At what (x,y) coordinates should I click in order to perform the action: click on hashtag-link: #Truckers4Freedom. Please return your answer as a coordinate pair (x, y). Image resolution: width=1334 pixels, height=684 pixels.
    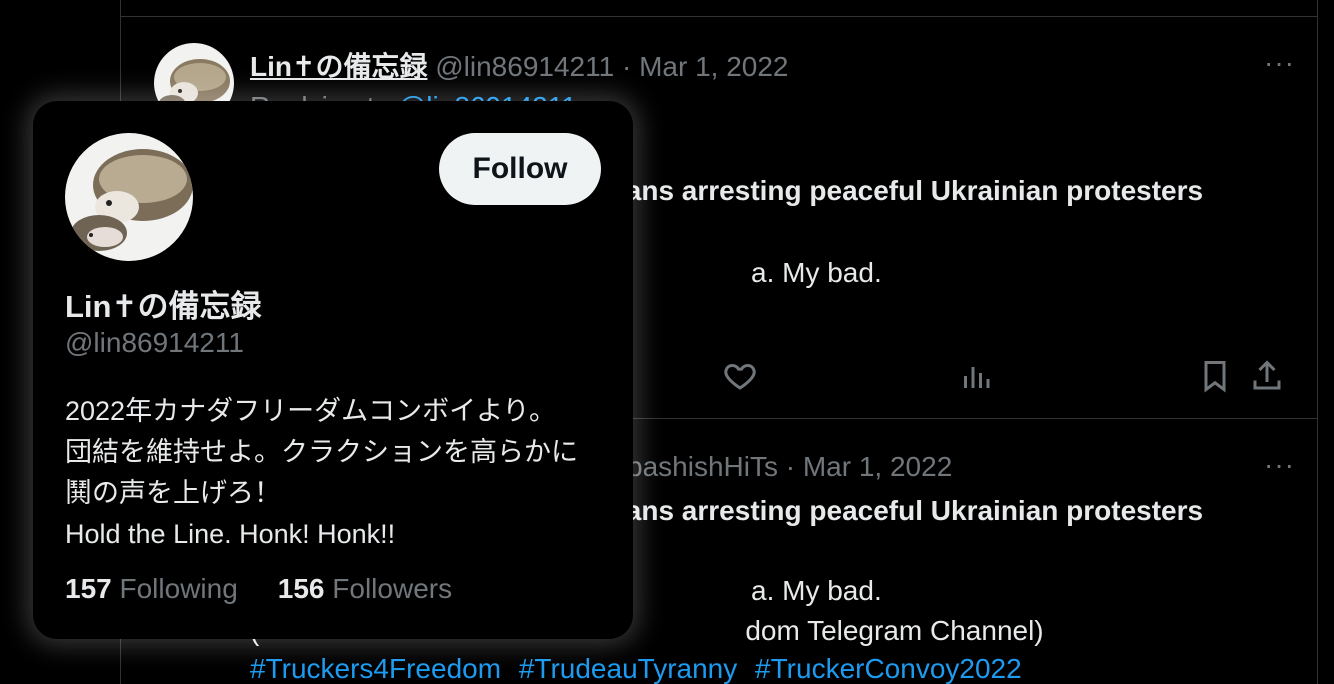
    Looking at the image, I should click on (375, 668).